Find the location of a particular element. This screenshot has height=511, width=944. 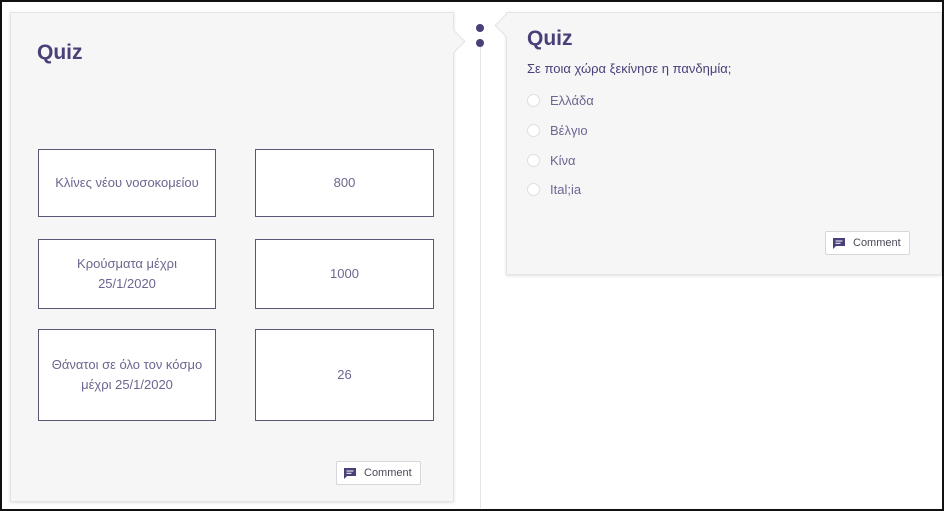

answer-option-label: Κίνα is located at coordinates (563, 160).